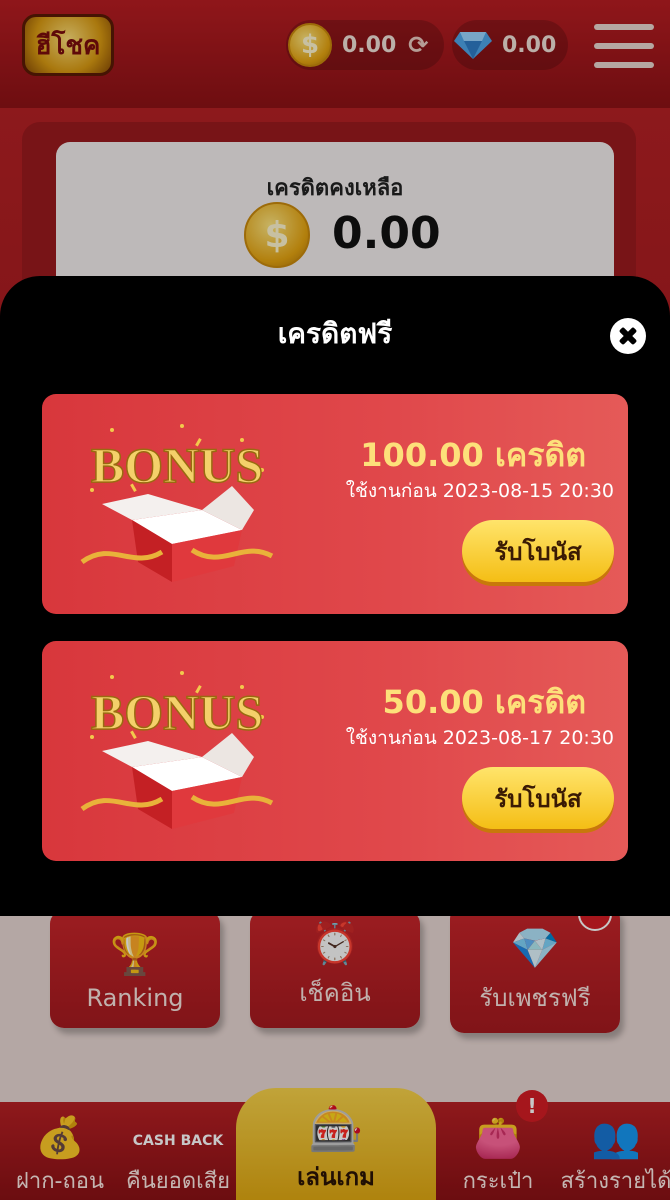 This screenshot has width=670, height=1200. What do you see at coordinates (335, 333) in the screenshot?
I see `modal-title: เครดิตฟรี` at bounding box center [335, 333].